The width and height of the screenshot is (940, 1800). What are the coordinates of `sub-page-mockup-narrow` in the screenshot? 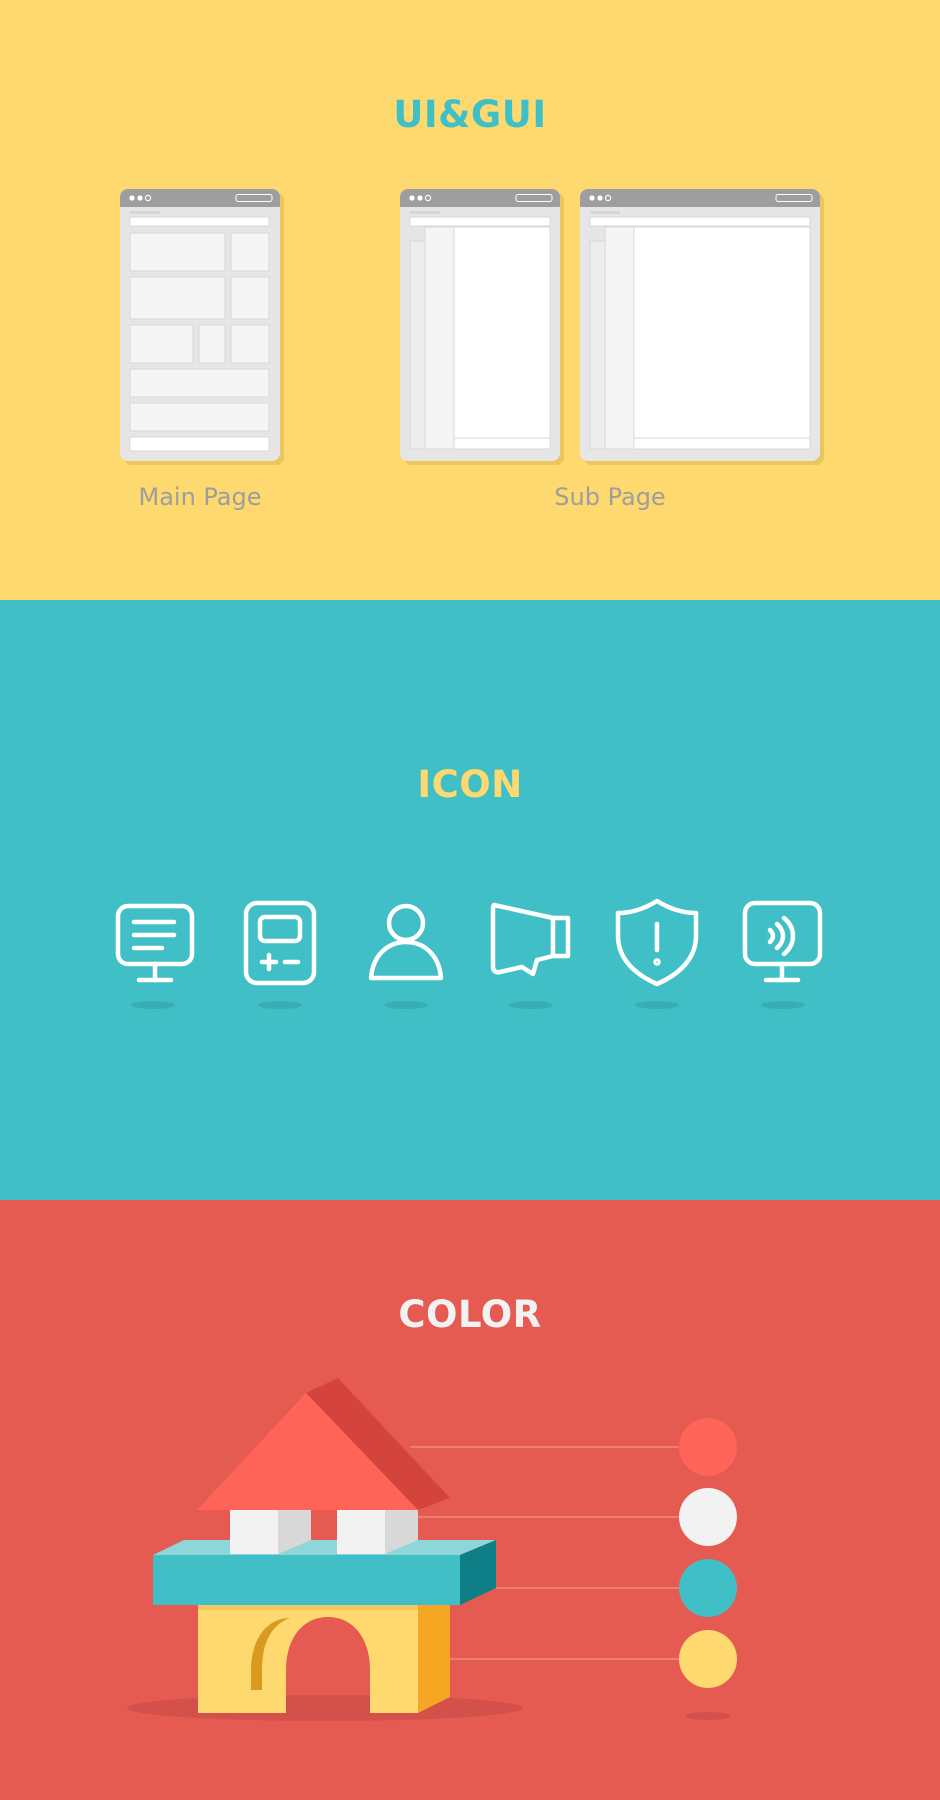 It's located at (482, 327).